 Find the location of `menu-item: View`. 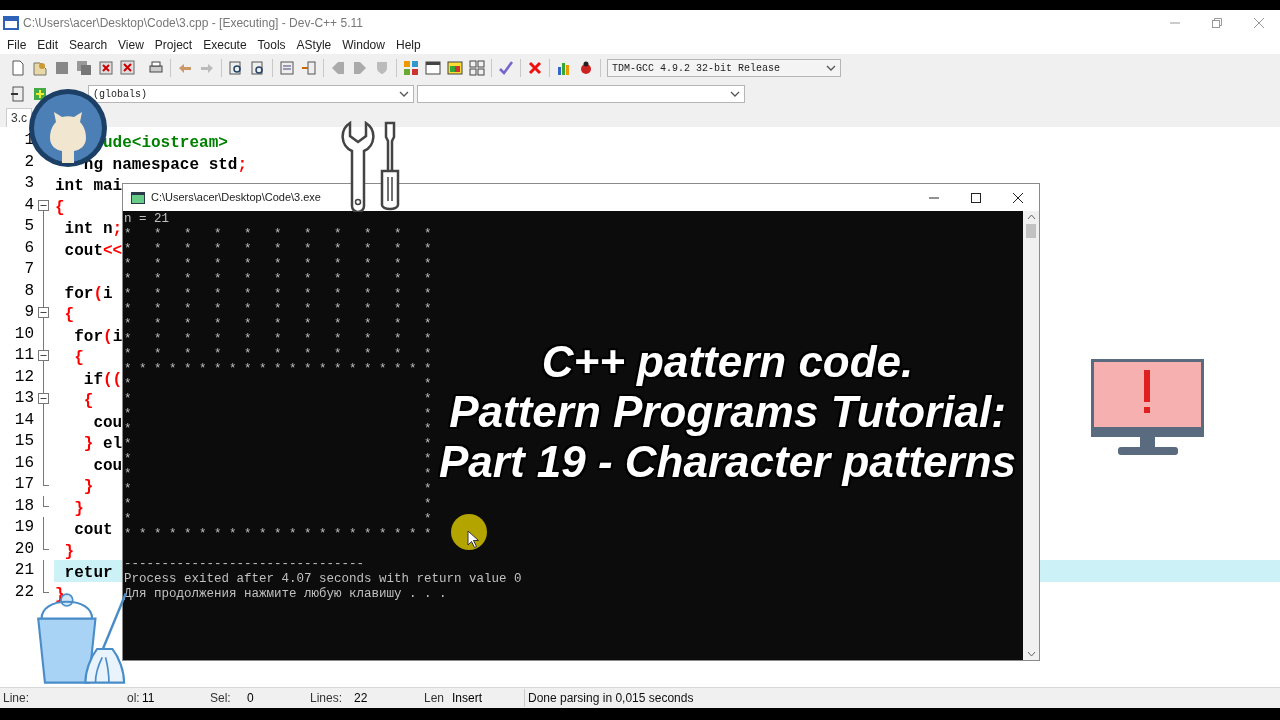

menu-item: View is located at coordinates (131, 45).